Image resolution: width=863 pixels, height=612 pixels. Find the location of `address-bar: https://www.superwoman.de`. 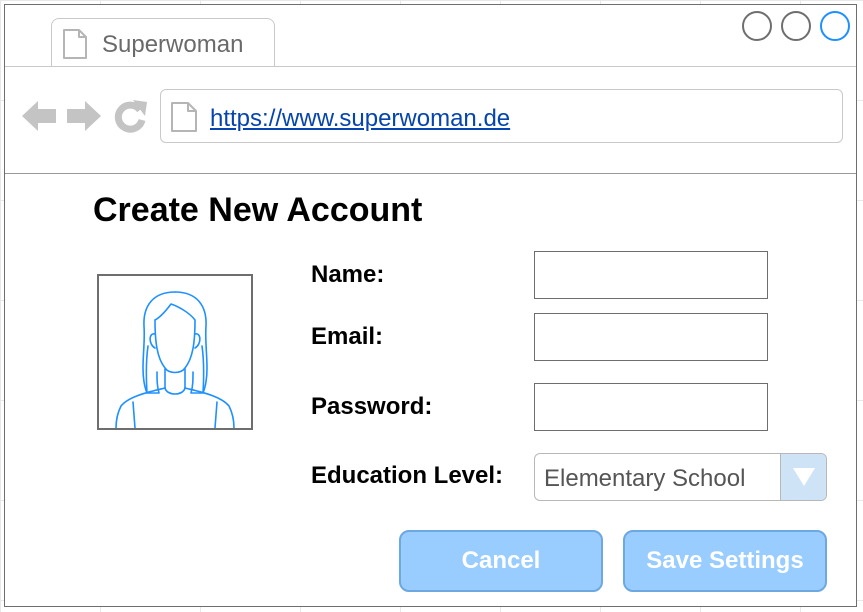

address-bar: https://www.superwoman.de is located at coordinates (501, 116).